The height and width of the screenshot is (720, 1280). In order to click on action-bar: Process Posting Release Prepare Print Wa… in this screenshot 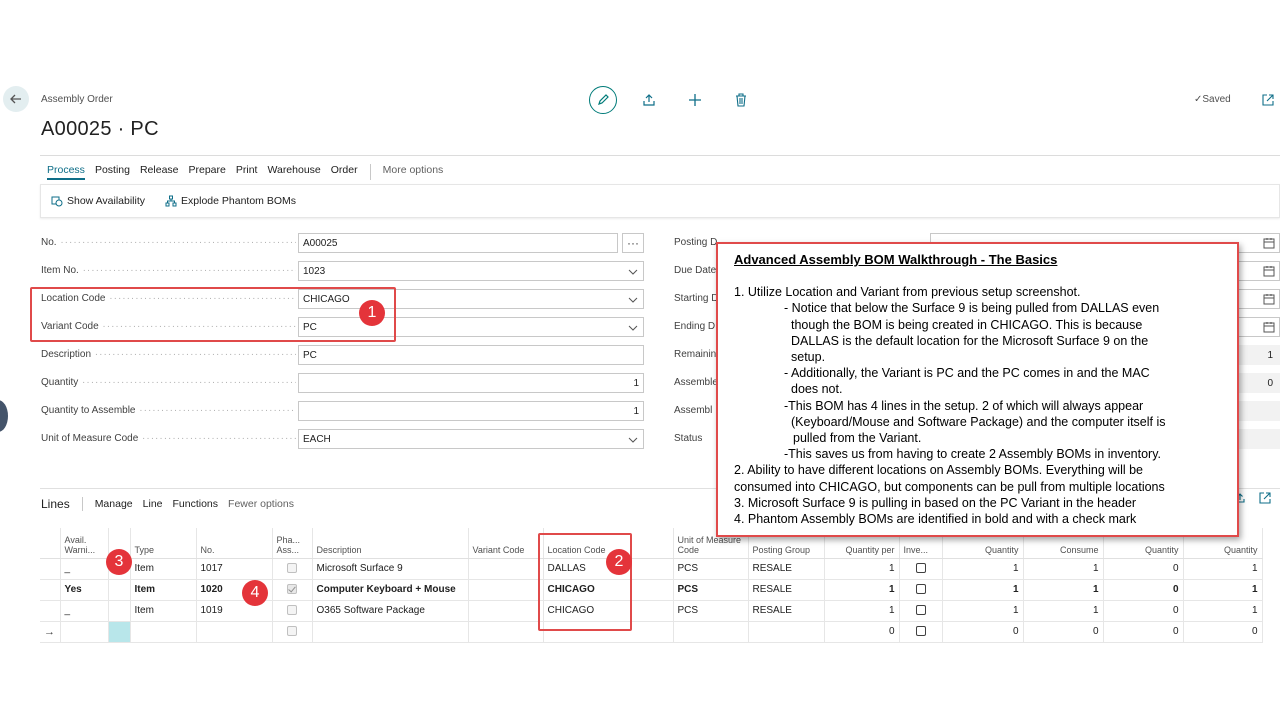, I will do `click(250, 172)`.